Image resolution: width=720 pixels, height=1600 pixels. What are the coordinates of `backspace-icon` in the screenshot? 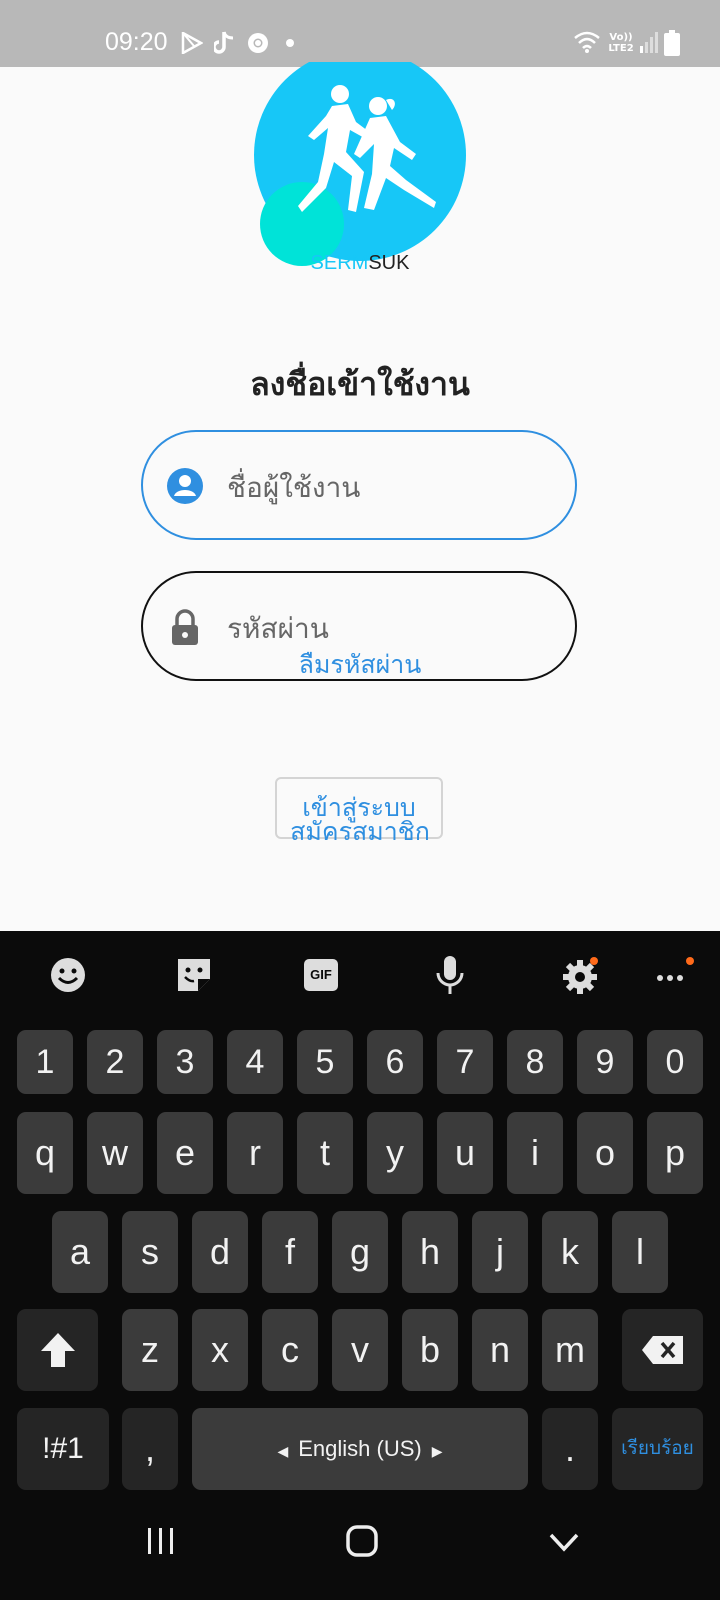 It's located at (662, 1350).